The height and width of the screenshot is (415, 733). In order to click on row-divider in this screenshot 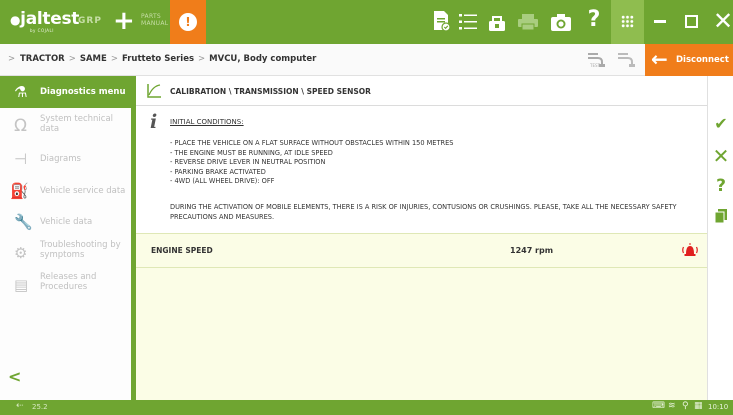, I will do `click(421, 267)`.